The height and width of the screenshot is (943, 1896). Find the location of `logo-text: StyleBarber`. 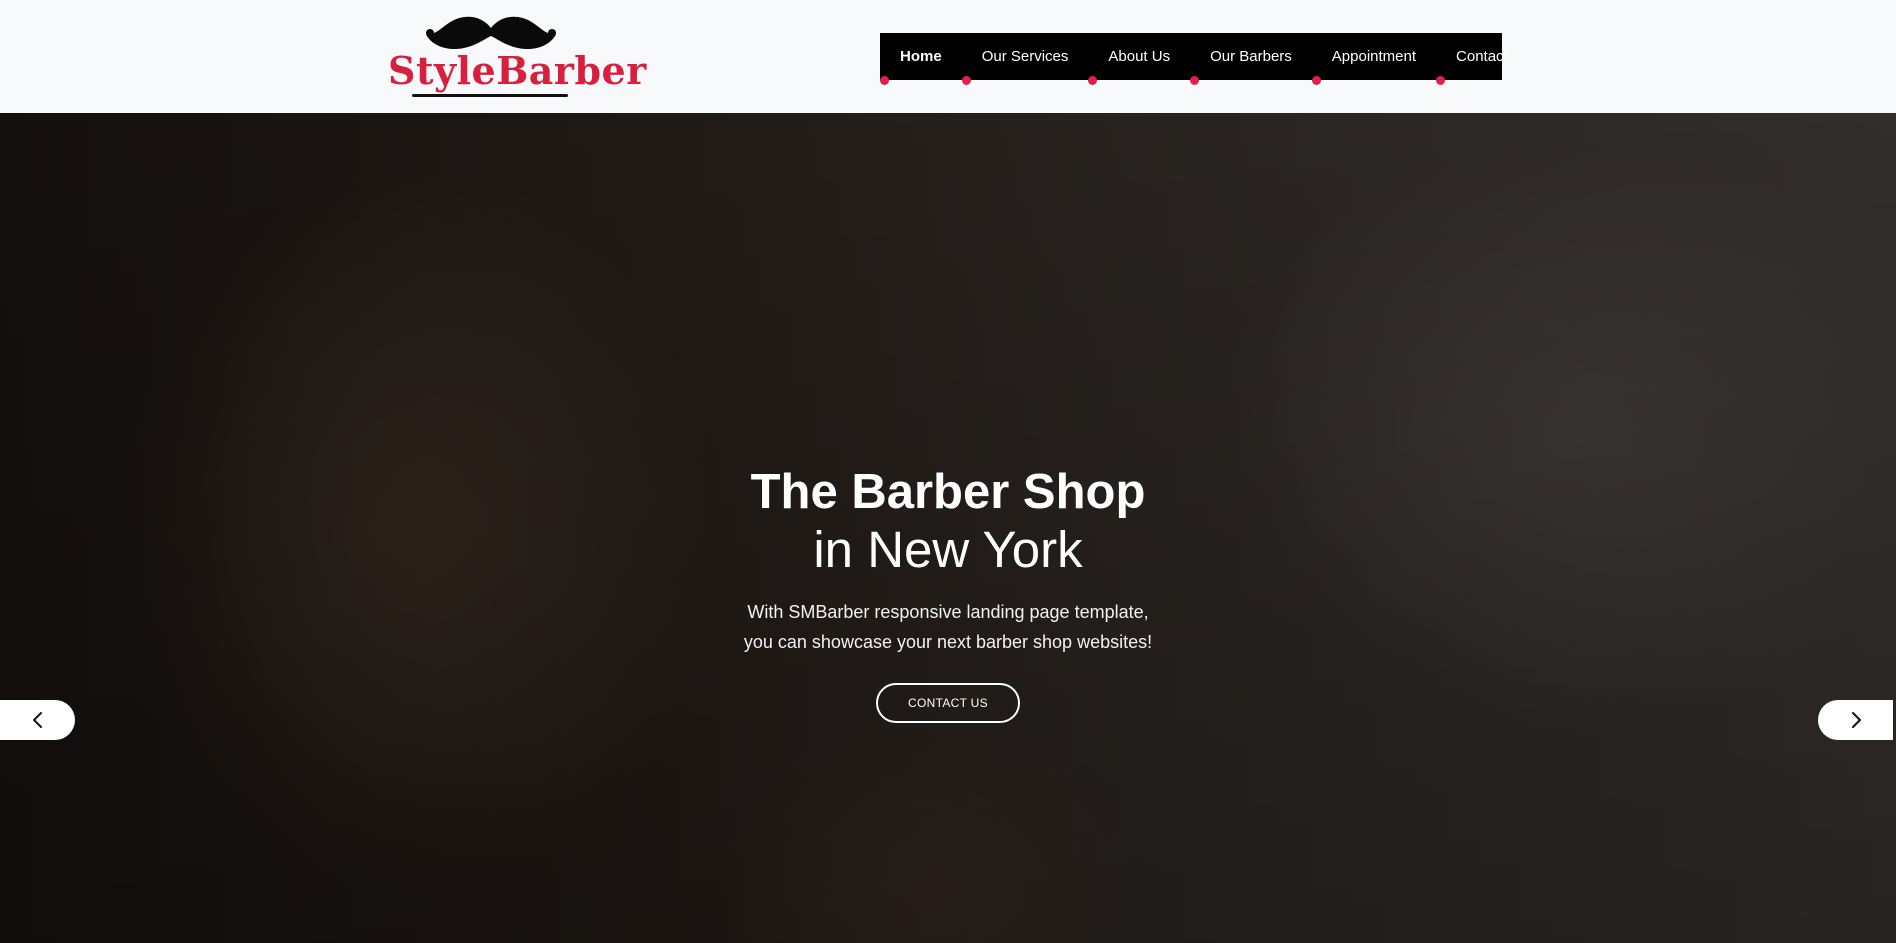

logo-text: StyleBarber is located at coordinates (517, 70).